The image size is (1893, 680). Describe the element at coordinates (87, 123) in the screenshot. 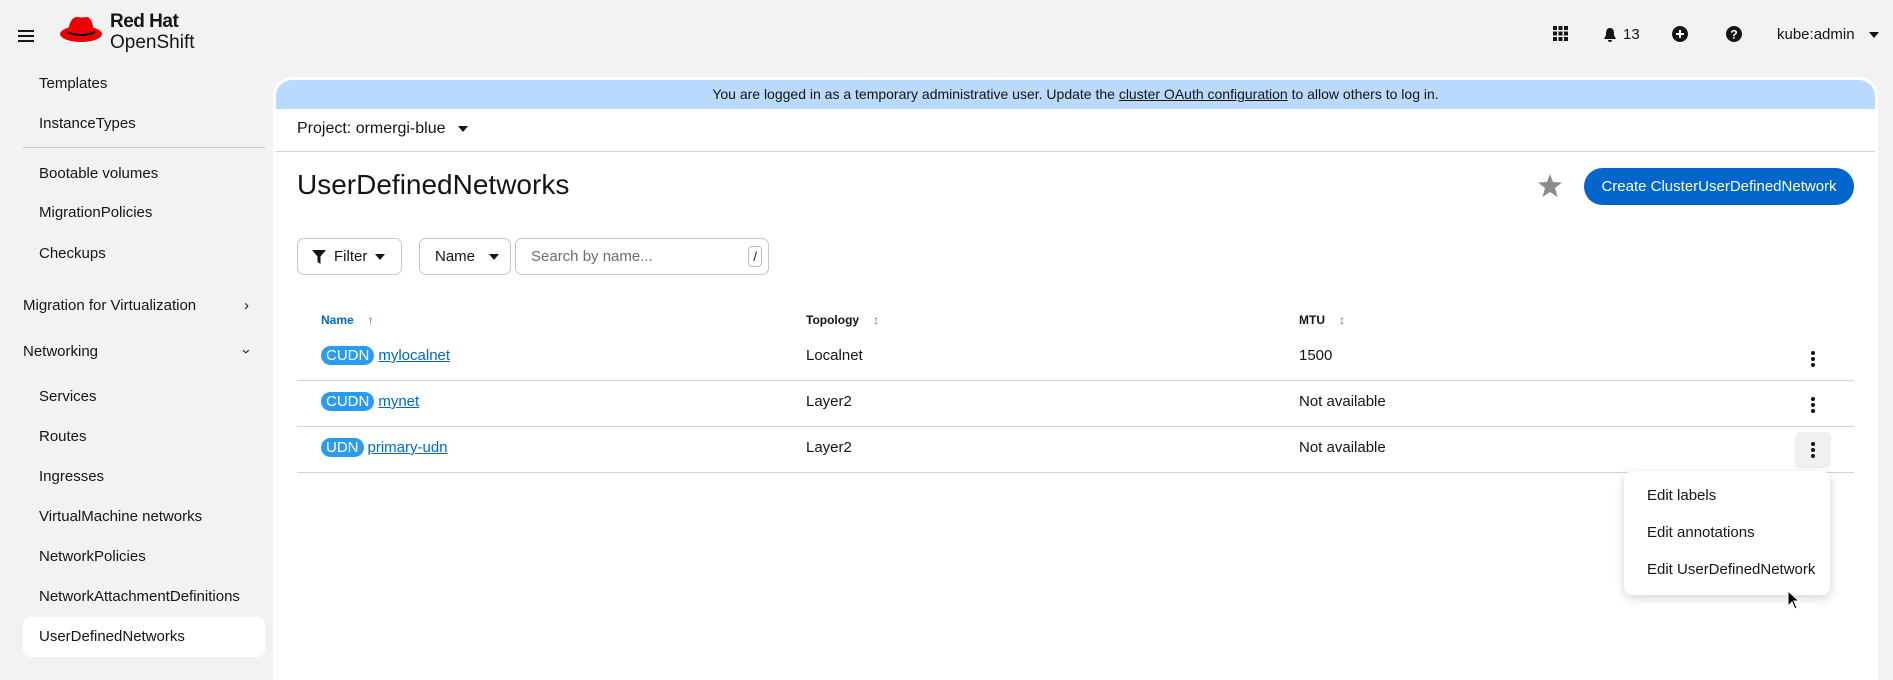

I see `sidebar-item-instancetypes: InstanceTypes` at that location.